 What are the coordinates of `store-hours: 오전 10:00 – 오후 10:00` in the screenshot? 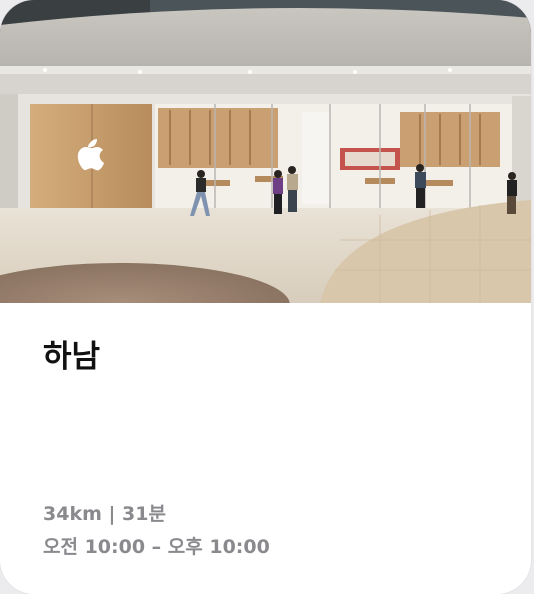 It's located at (156, 547).